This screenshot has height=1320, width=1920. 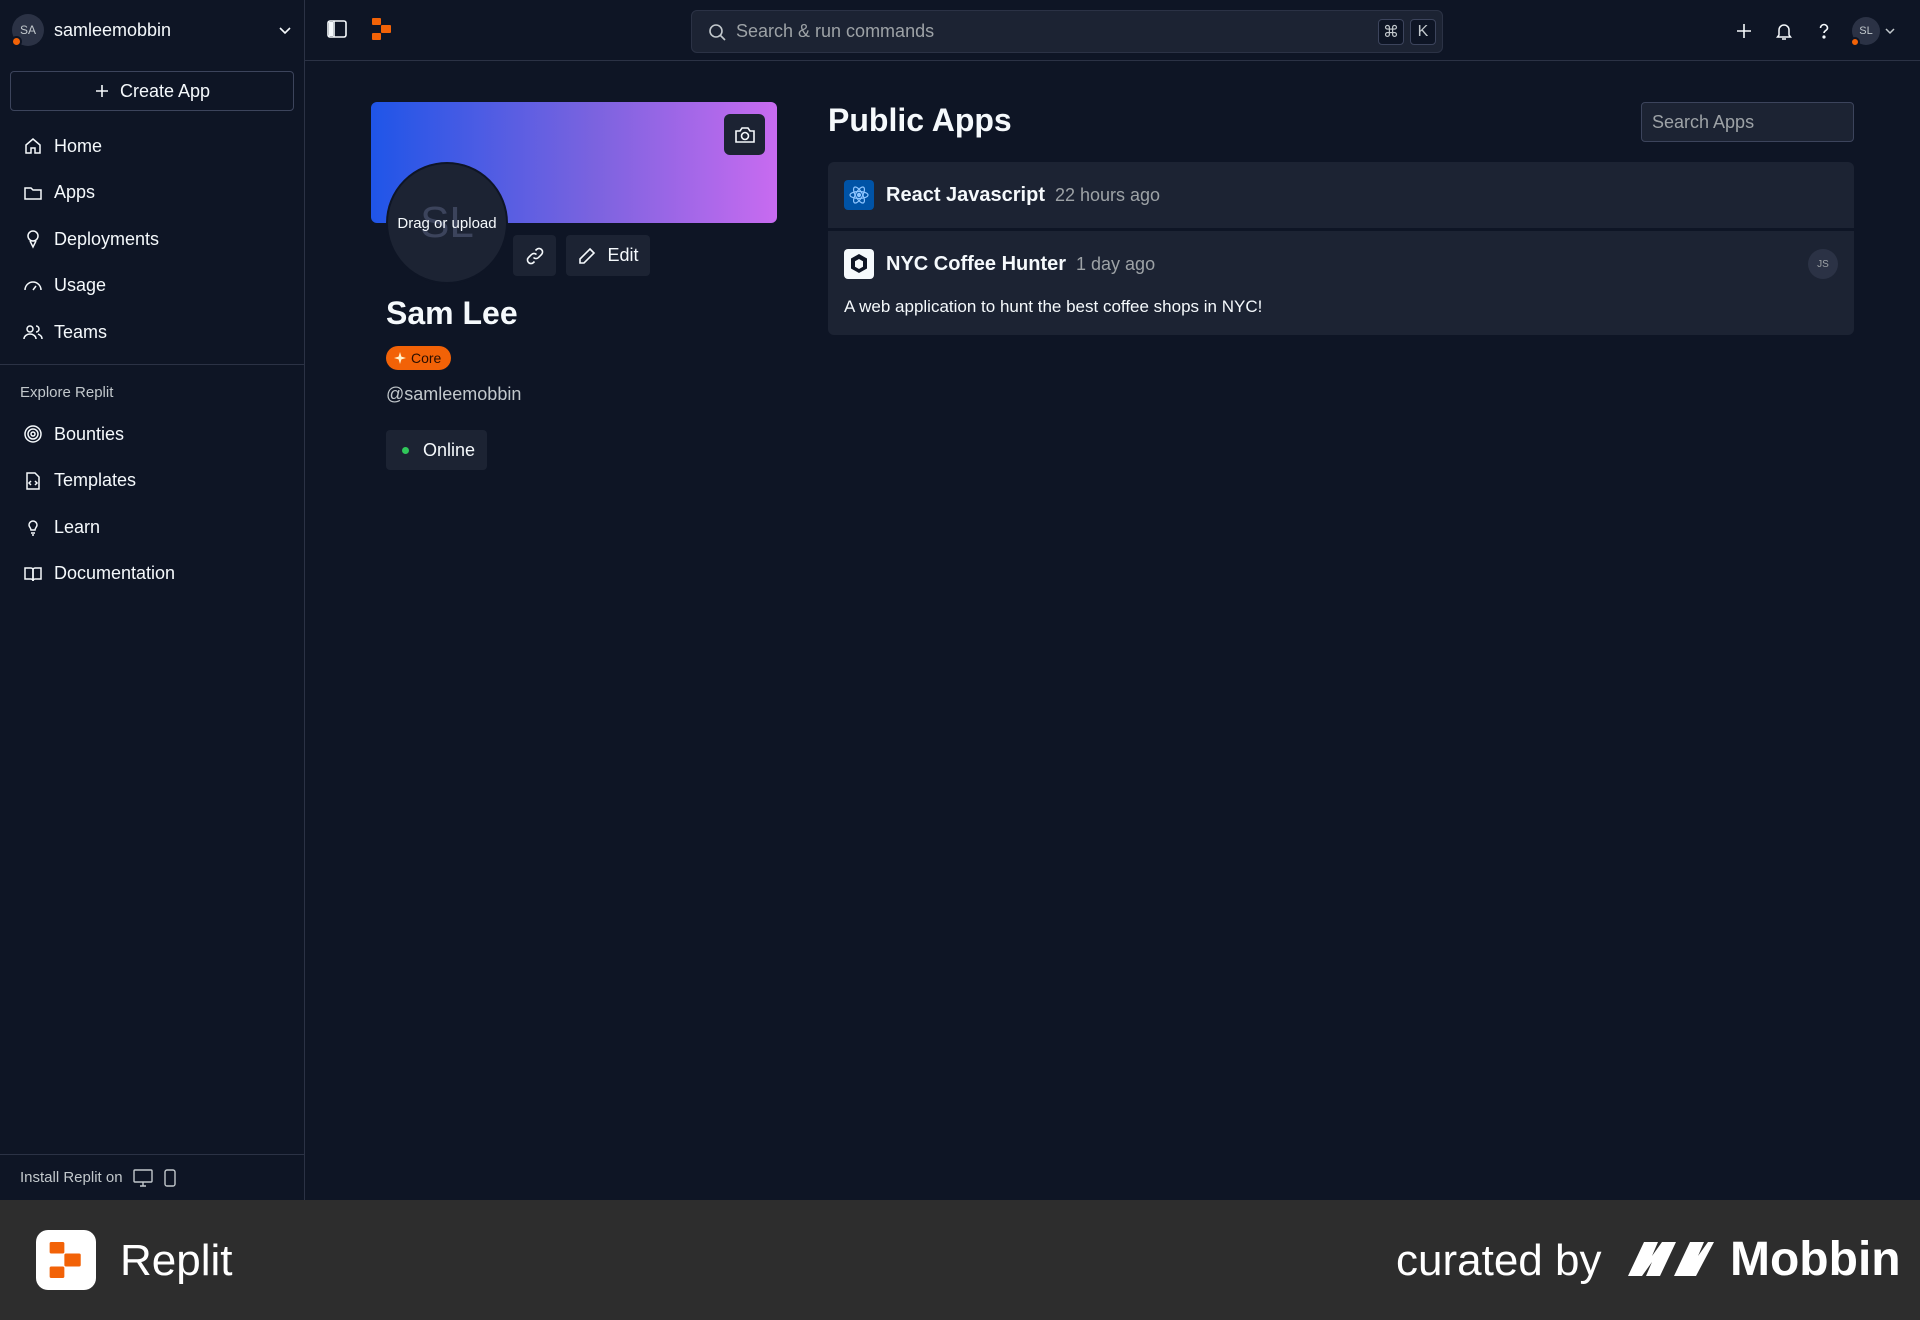 I want to click on profile-handle: @samleemobbin, so click(x=454, y=394).